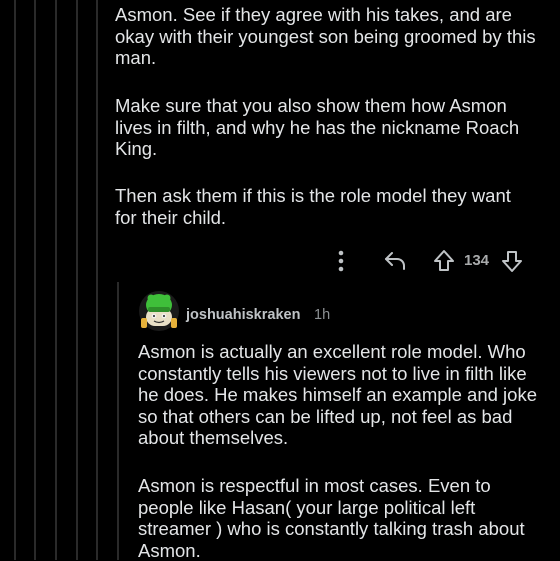 The height and width of the screenshot is (561, 560). I want to click on comment-actions: 134, so click(435, 261).